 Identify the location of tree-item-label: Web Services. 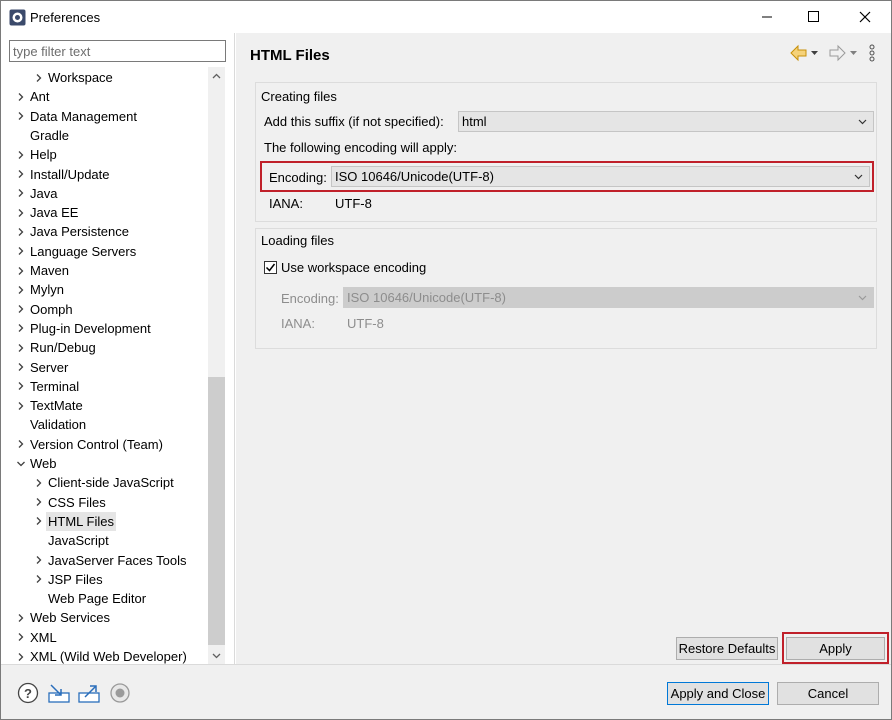
(70, 618).